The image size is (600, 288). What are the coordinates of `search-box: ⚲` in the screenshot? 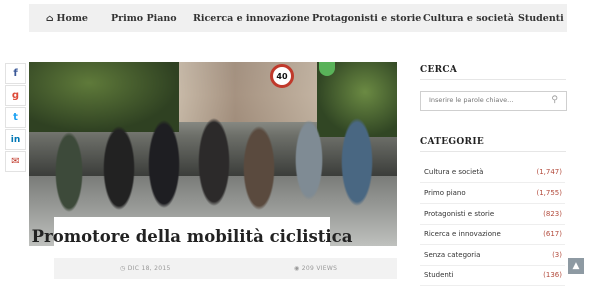 It's located at (493, 101).